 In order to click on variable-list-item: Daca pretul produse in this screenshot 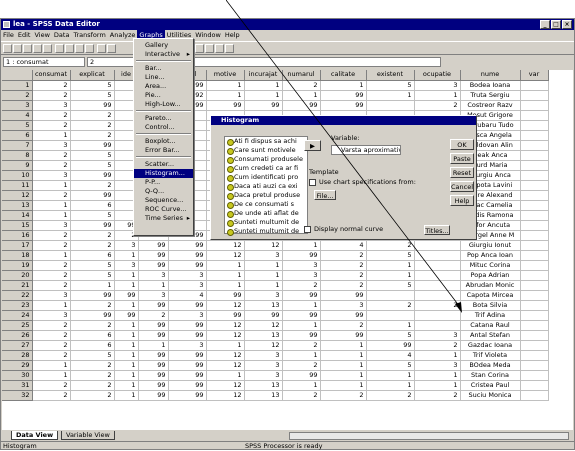, I will do `click(266, 195)`.